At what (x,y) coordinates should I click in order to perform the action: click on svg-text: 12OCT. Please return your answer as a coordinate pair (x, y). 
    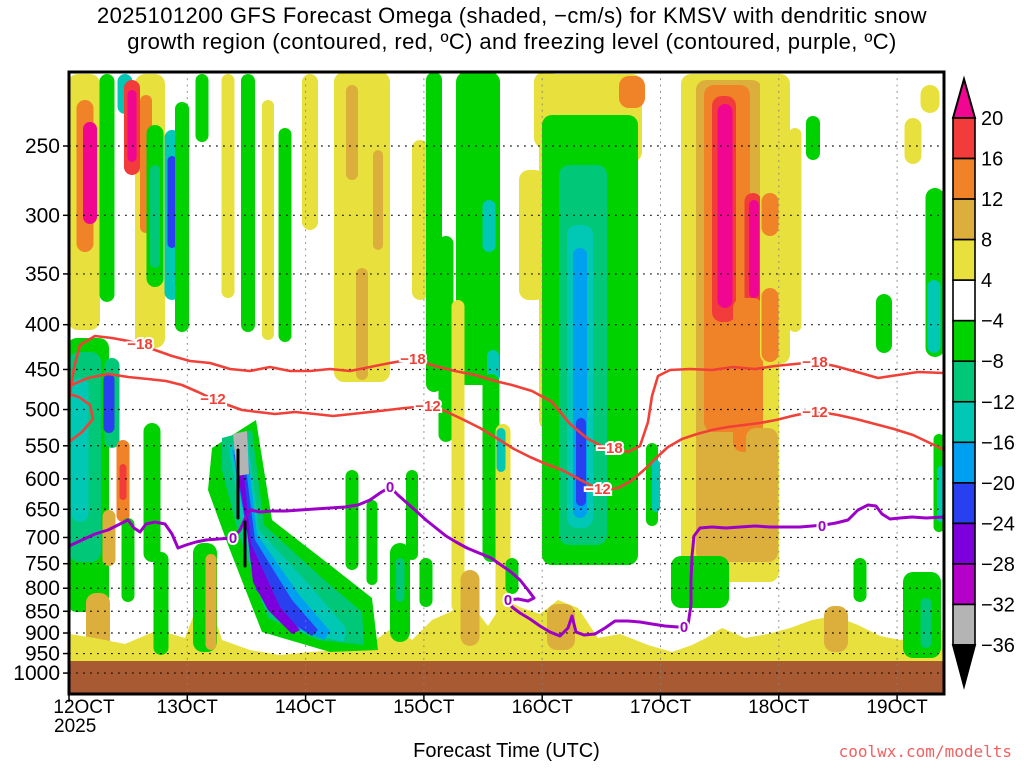
    Looking at the image, I should click on (84, 707).